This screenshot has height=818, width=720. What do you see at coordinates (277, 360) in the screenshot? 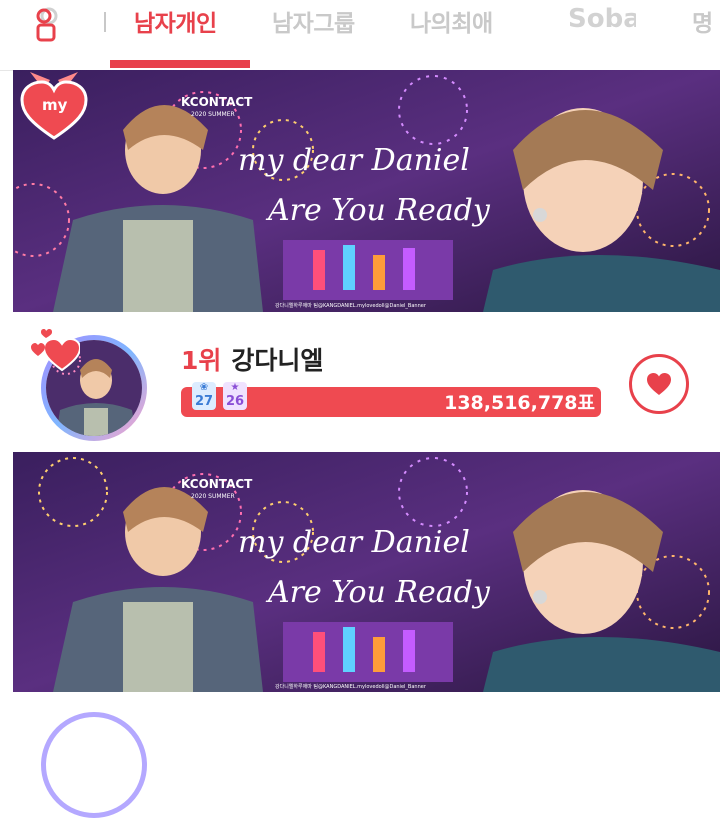
I see `artist-name: 강다니엘` at bounding box center [277, 360].